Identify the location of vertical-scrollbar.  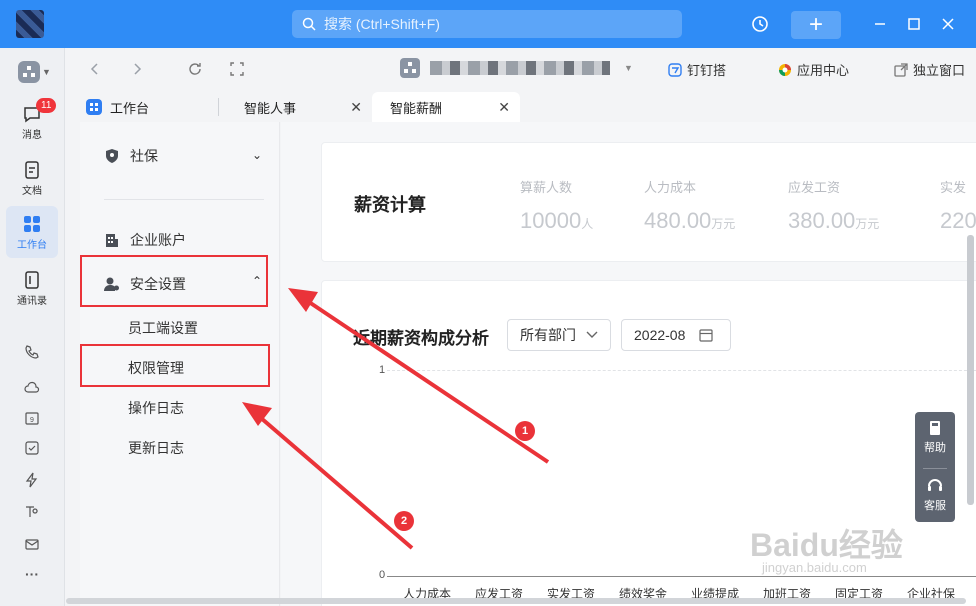
(970, 370).